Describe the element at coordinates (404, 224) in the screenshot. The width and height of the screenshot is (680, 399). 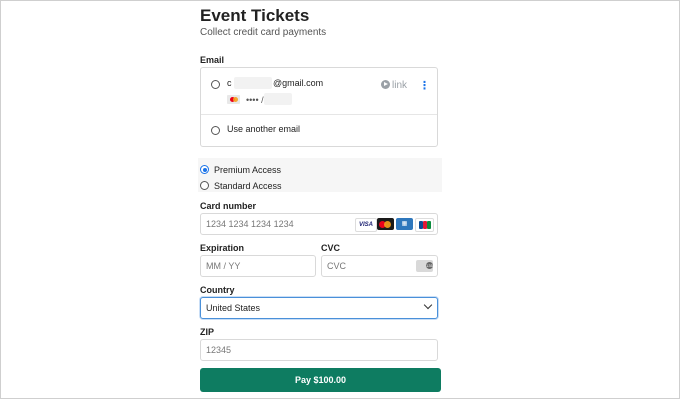
I see `amex-icon: ▦` at that location.